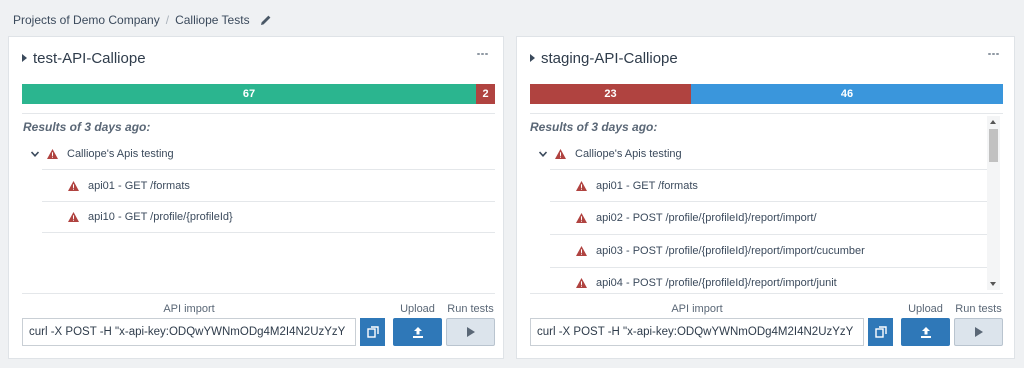 The image size is (1024, 368). I want to click on results-bar: 67 2, so click(258, 94).